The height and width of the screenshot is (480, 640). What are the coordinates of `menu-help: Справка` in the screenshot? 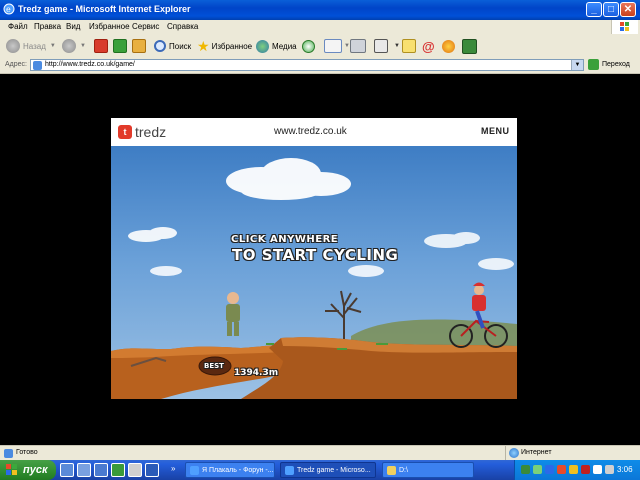 It's located at (182, 26).